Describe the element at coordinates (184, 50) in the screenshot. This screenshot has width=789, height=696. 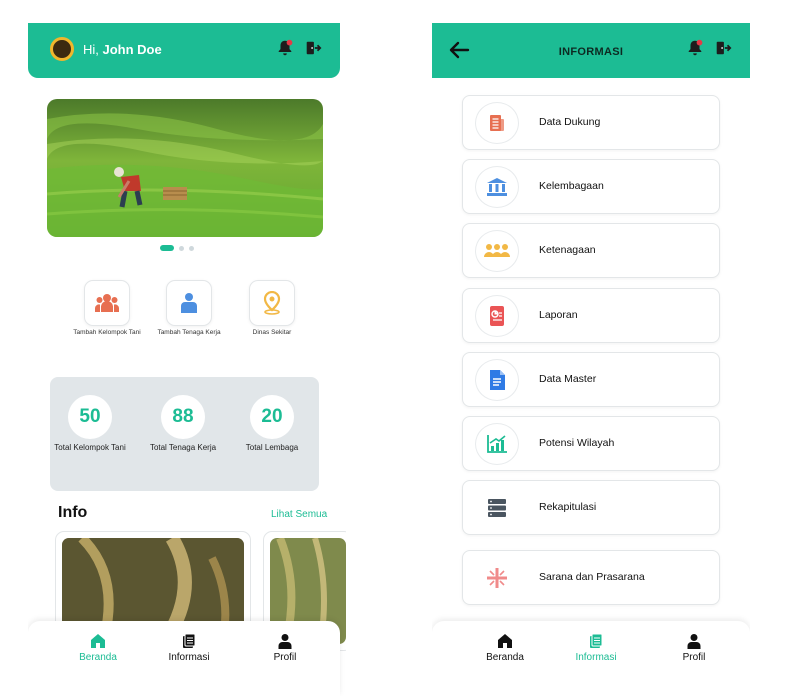
I see `home-header: Hi, John Doe` at that location.